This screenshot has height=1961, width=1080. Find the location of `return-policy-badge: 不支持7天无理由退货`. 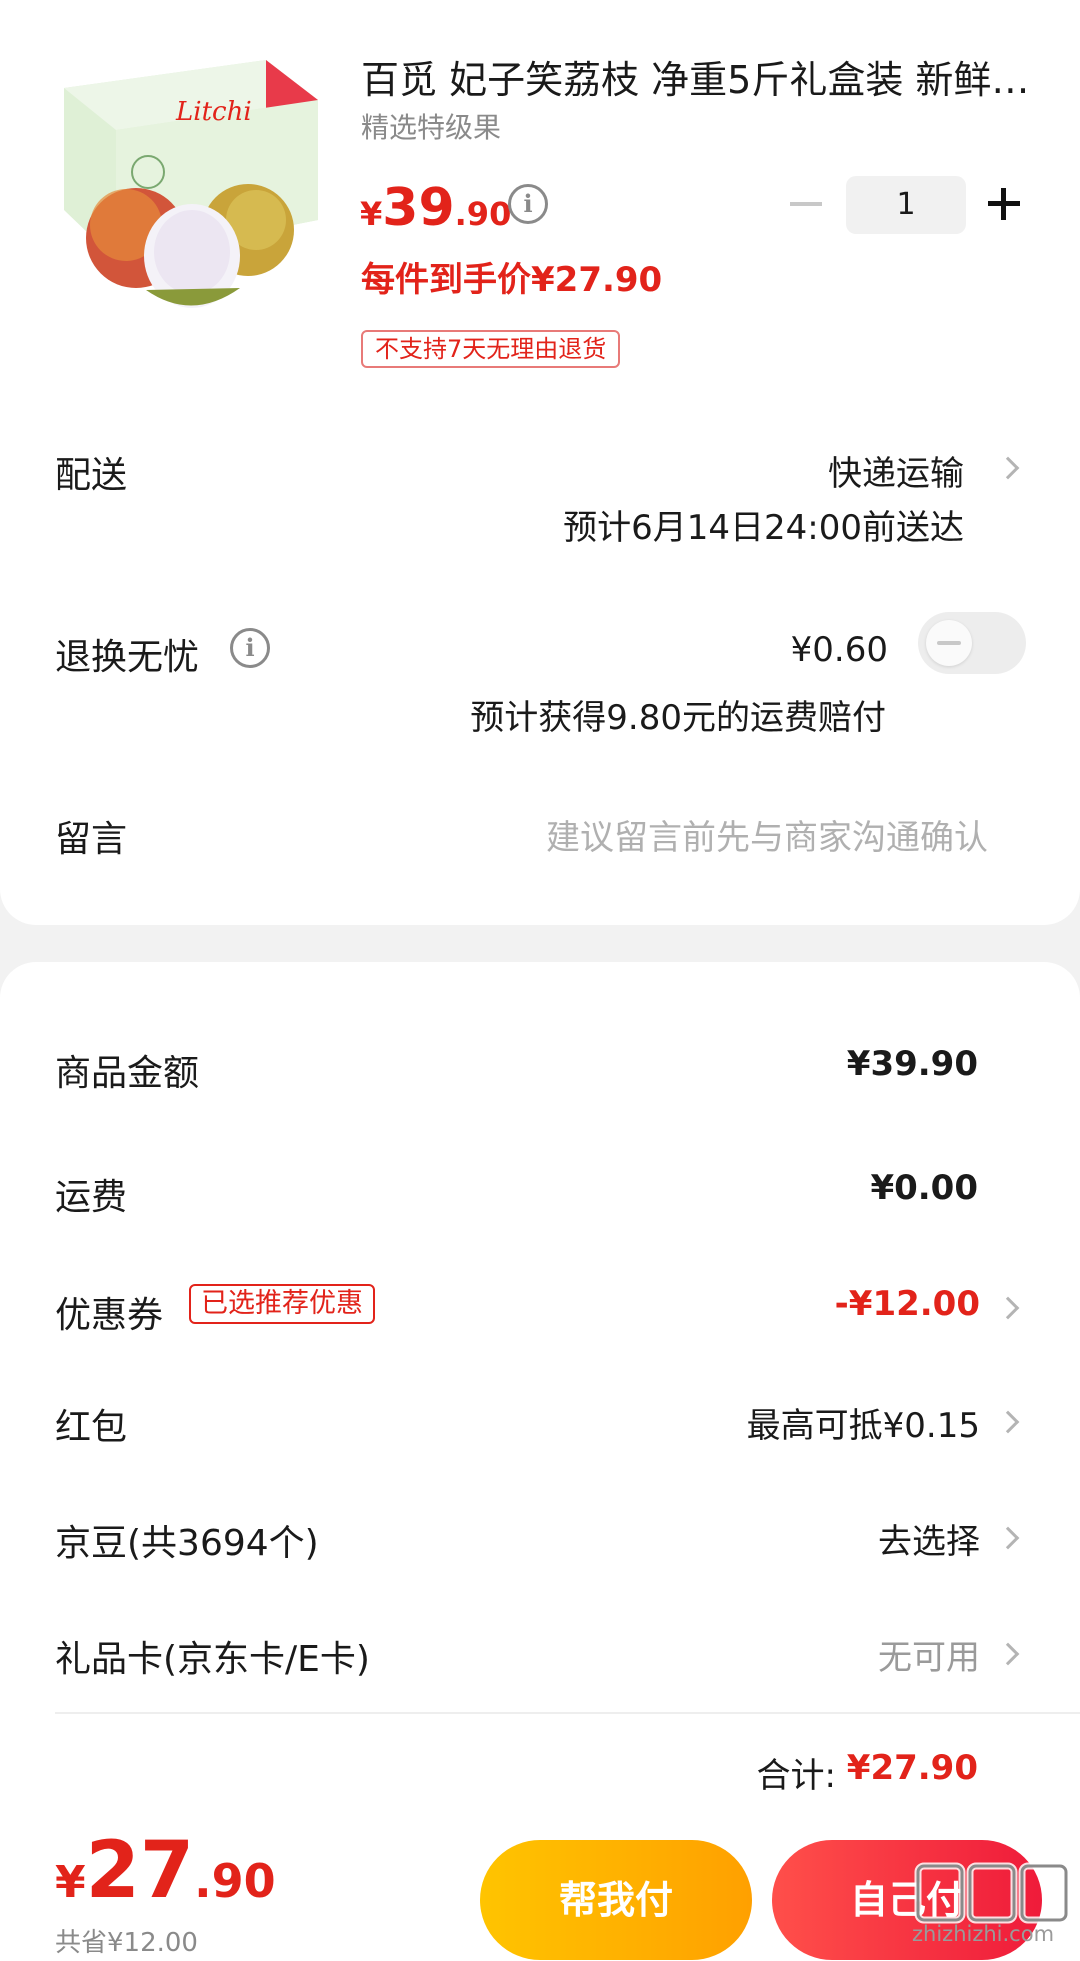

return-policy-badge: 不支持7天无理由退货 is located at coordinates (491, 349).